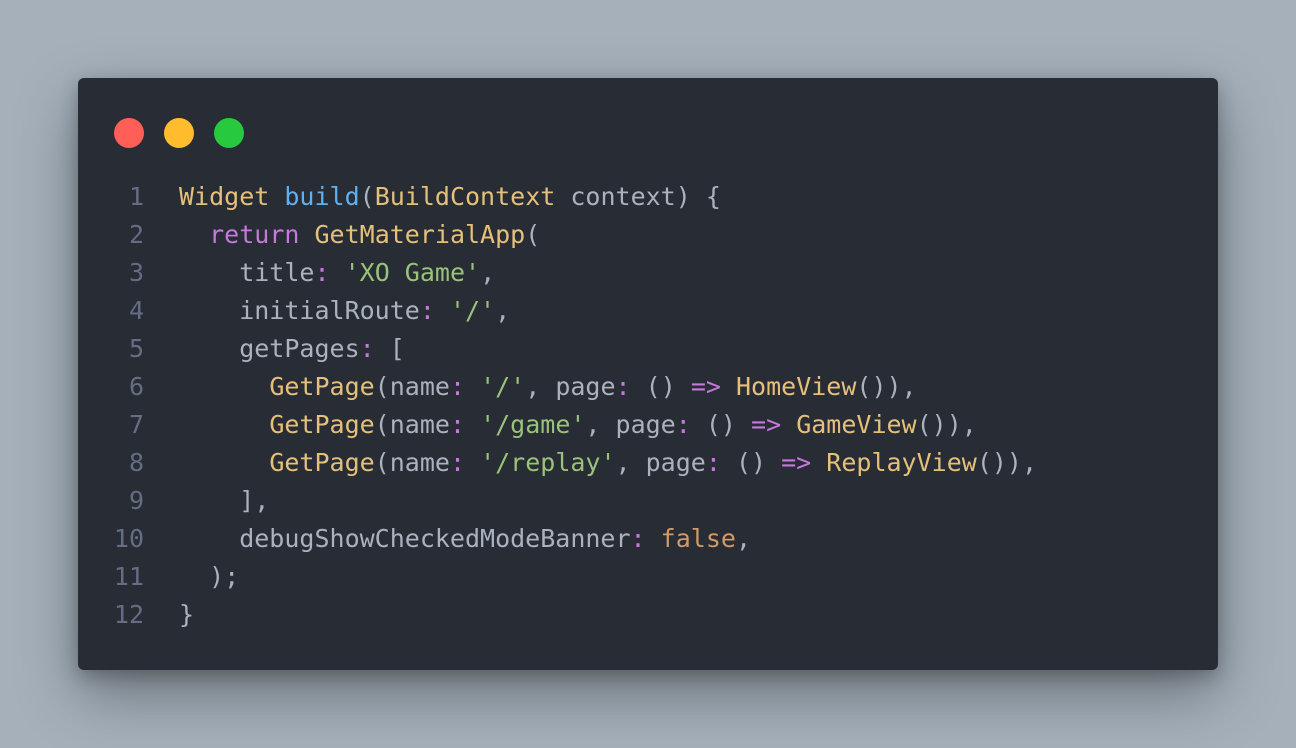 This screenshot has height=748, width=1296. I want to click on code-token: [, so click(389, 348).